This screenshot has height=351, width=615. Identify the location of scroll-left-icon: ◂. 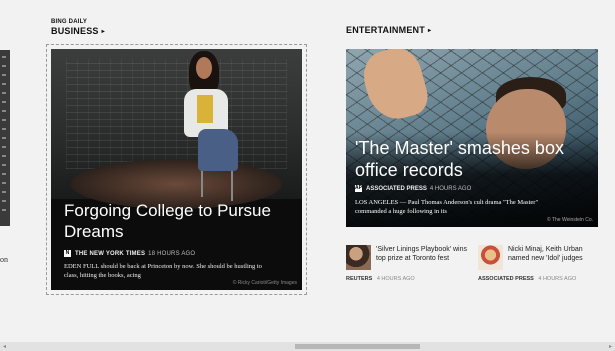
(4, 346).